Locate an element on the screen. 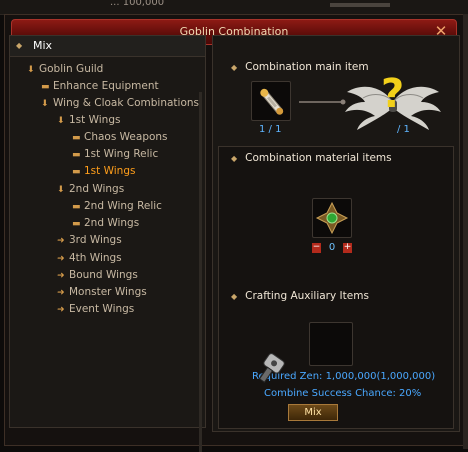 The image size is (468, 452). wand-item-icon is located at coordinates (272, 101).